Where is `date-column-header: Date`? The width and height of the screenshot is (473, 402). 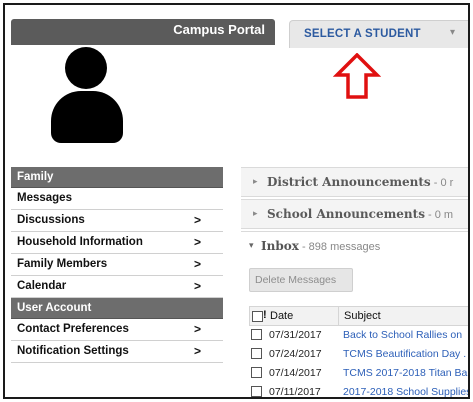
date-column-header: Date is located at coordinates (281, 316).